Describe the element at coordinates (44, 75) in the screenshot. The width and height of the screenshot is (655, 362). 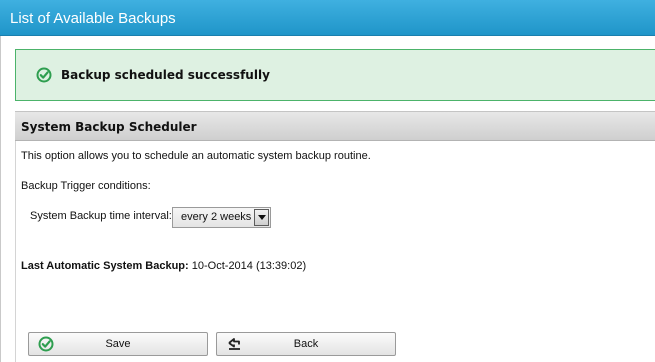
I see `check-circle-icon` at that location.